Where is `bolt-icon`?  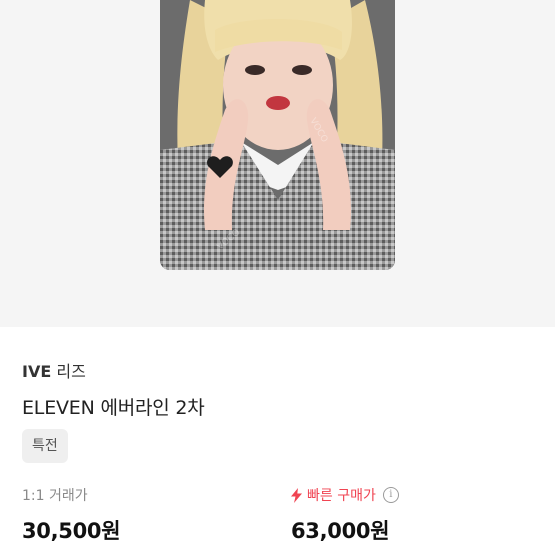 bolt-icon is located at coordinates (296, 495).